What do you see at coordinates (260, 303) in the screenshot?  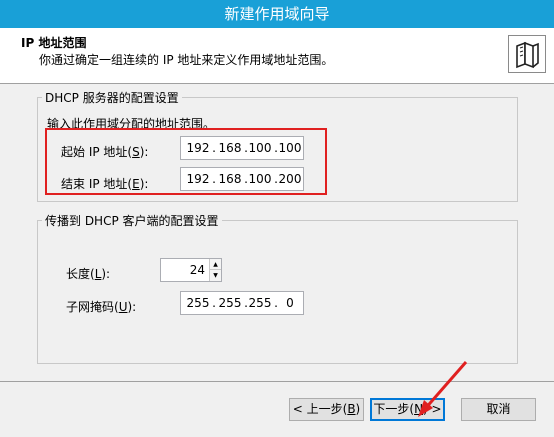 I see `mask-octet-3: 255` at bounding box center [260, 303].